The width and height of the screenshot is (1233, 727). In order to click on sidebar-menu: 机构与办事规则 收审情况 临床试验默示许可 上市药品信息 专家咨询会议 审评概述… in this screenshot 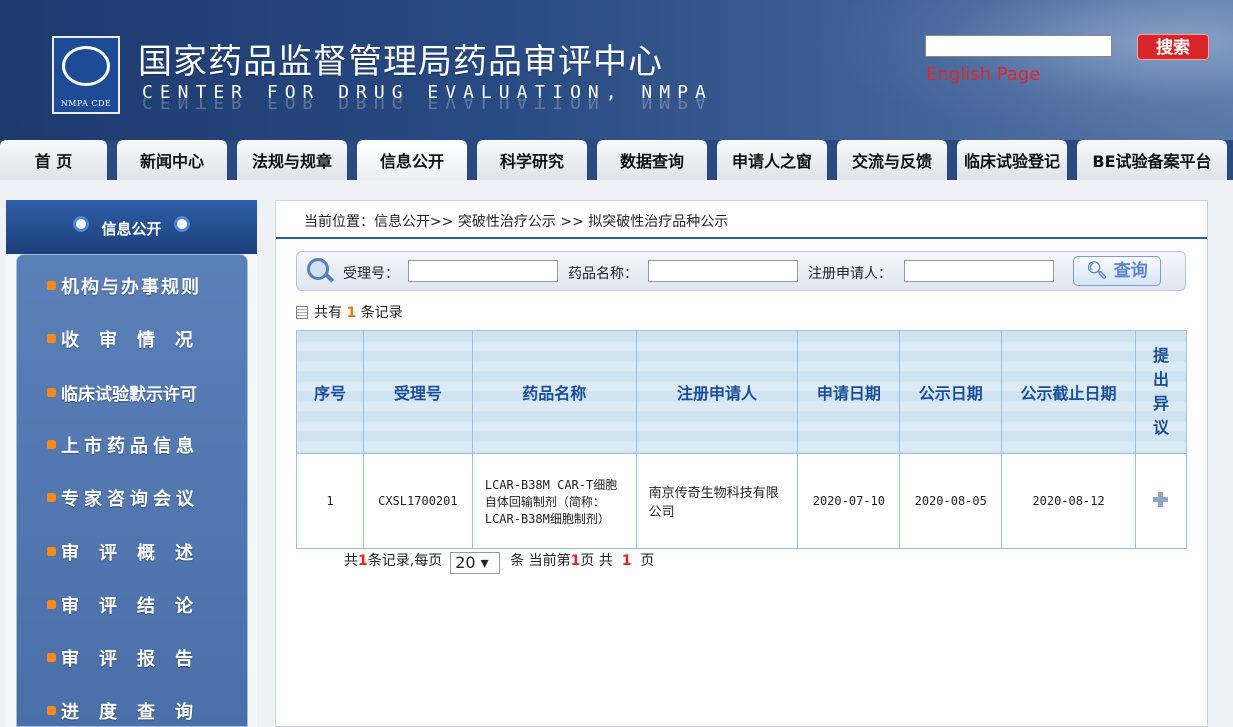, I will do `click(132, 490)`.